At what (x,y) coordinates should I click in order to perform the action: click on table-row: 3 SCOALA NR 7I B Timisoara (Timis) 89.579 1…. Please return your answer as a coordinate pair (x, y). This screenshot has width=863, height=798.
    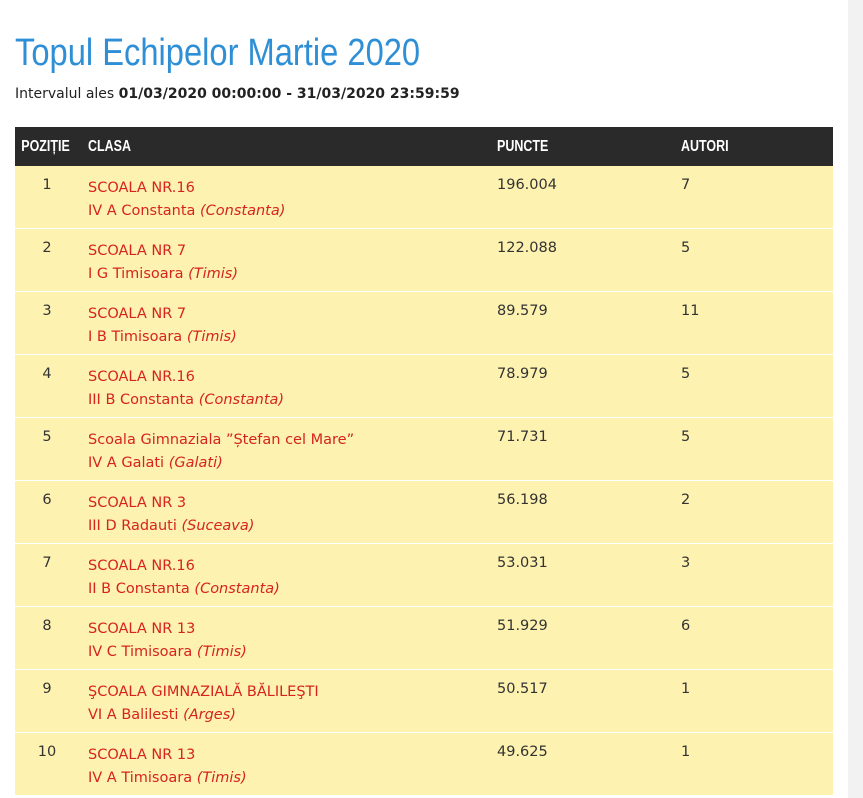
    Looking at the image, I should click on (424, 323).